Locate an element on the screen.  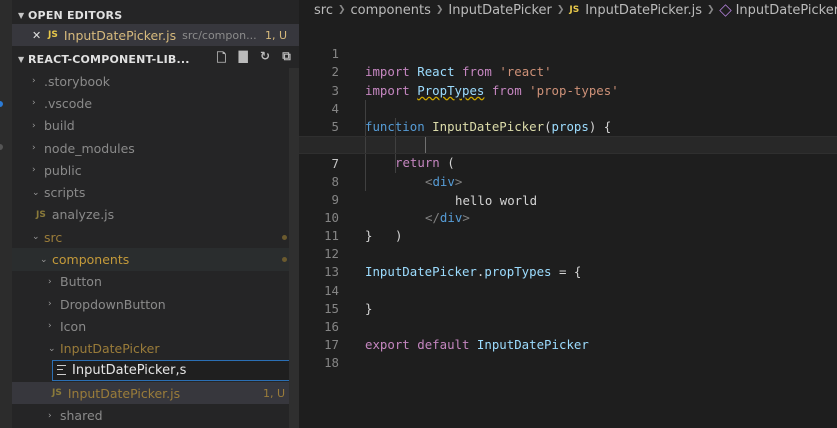
tree-folder: › shared is located at coordinates (155, 415).